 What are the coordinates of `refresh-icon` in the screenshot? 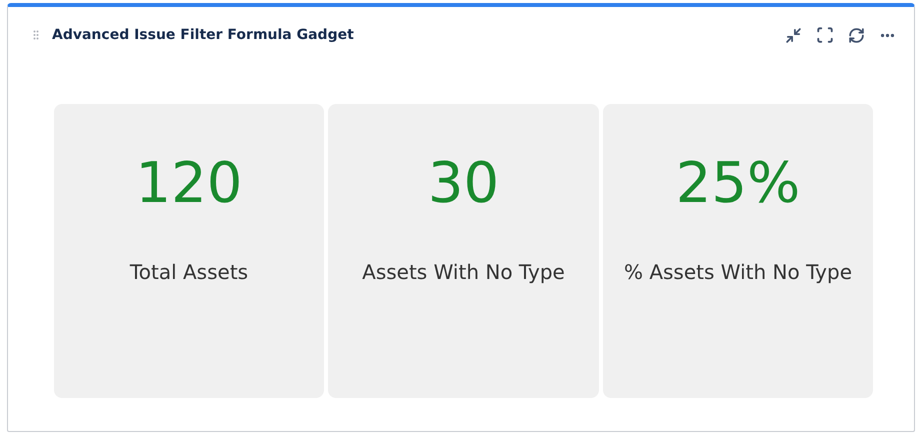 It's located at (856, 35).